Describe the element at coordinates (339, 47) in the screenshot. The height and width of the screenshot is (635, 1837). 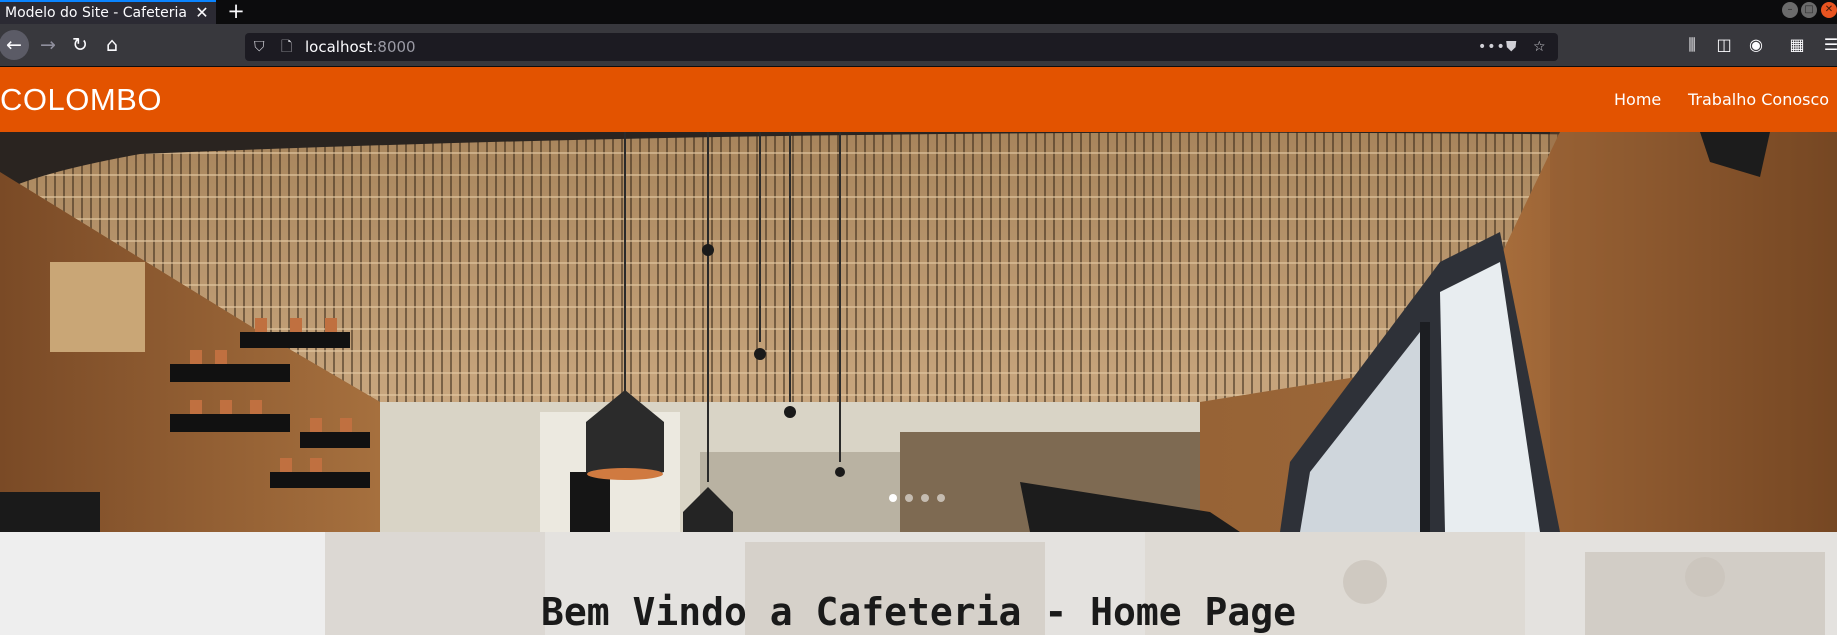
I see `url-host: localhost` at that location.